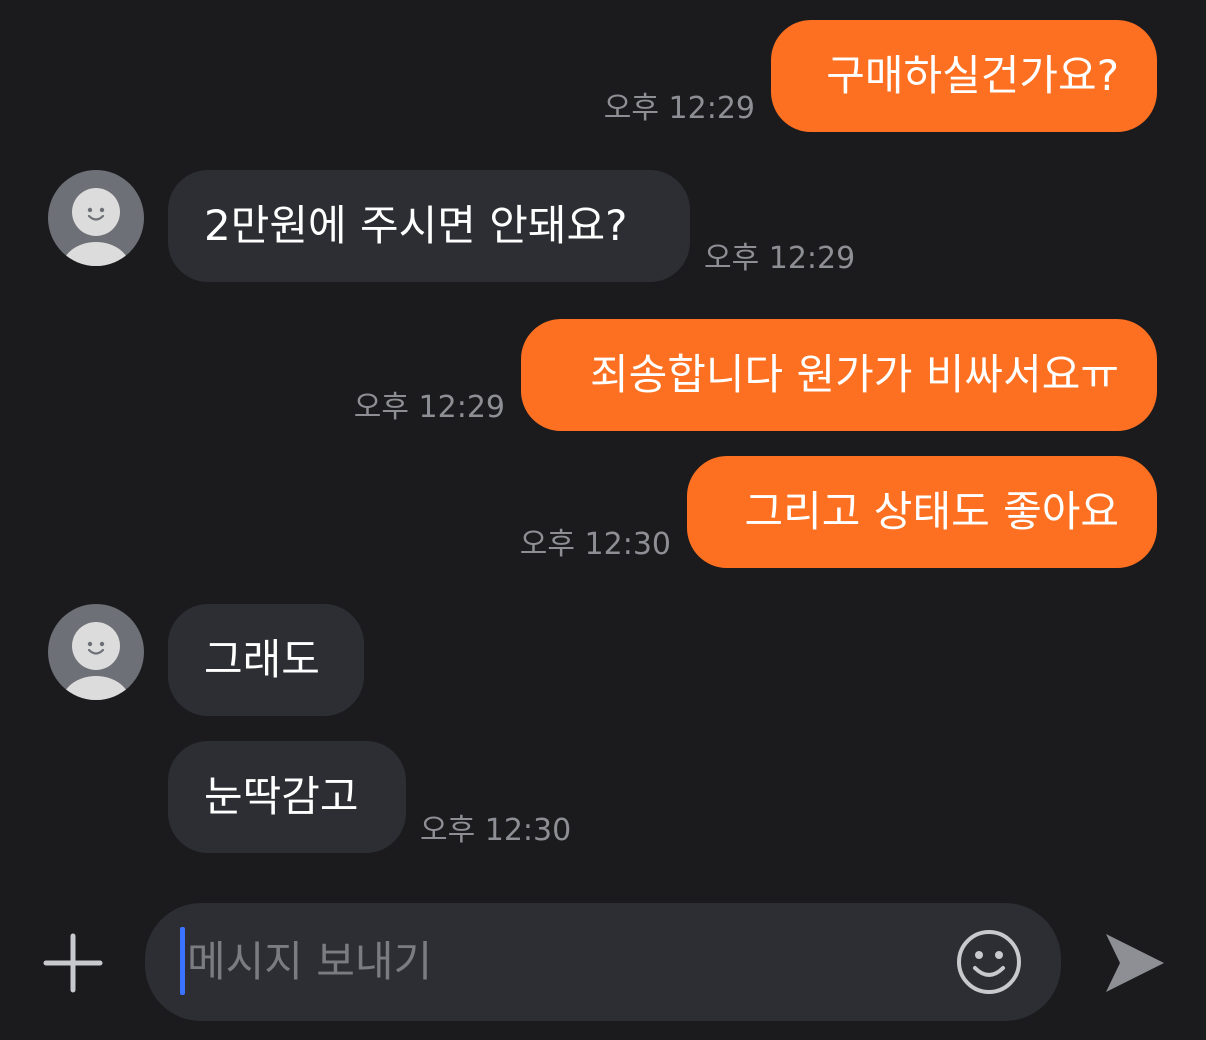 Image resolution: width=1206 pixels, height=1040 pixels. I want to click on emoji-button, so click(989, 962).